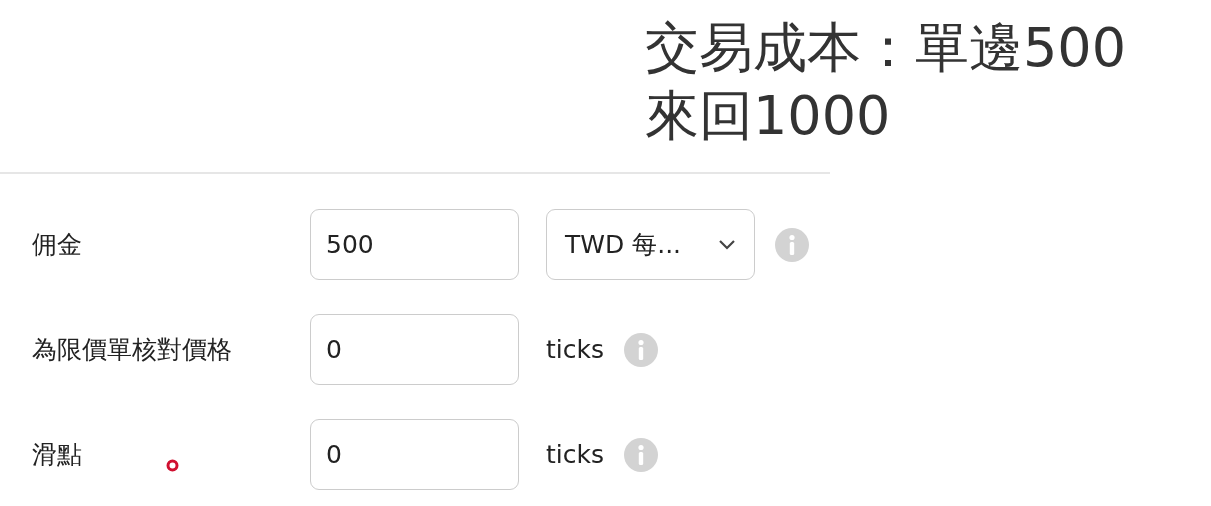  Describe the element at coordinates (768, 116) in the screenshot. I see `caption-text: 來回1000` at that location.